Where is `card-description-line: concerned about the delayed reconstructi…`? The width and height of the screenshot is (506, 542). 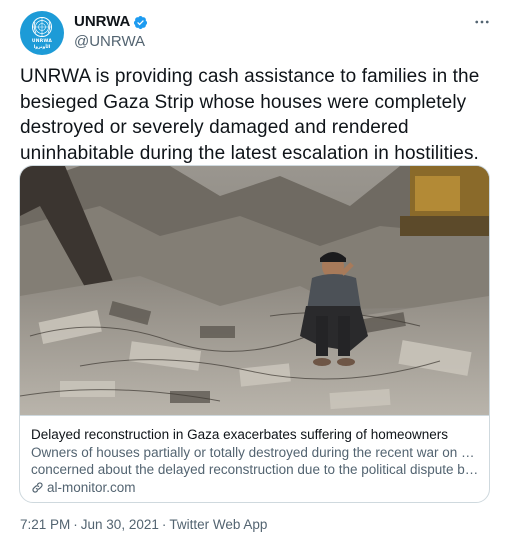 card-description-line: concerned about the delayed reconstructi… is located at coordinates (257, 469).